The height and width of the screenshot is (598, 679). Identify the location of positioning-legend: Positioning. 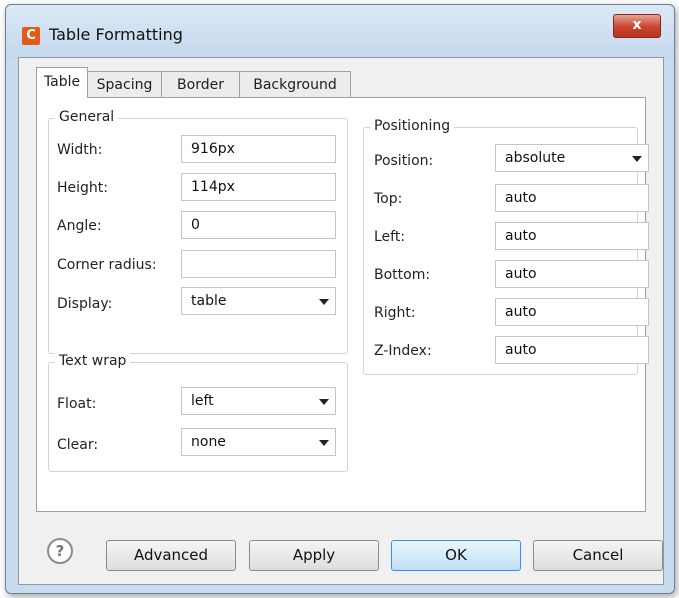
(412, 126).